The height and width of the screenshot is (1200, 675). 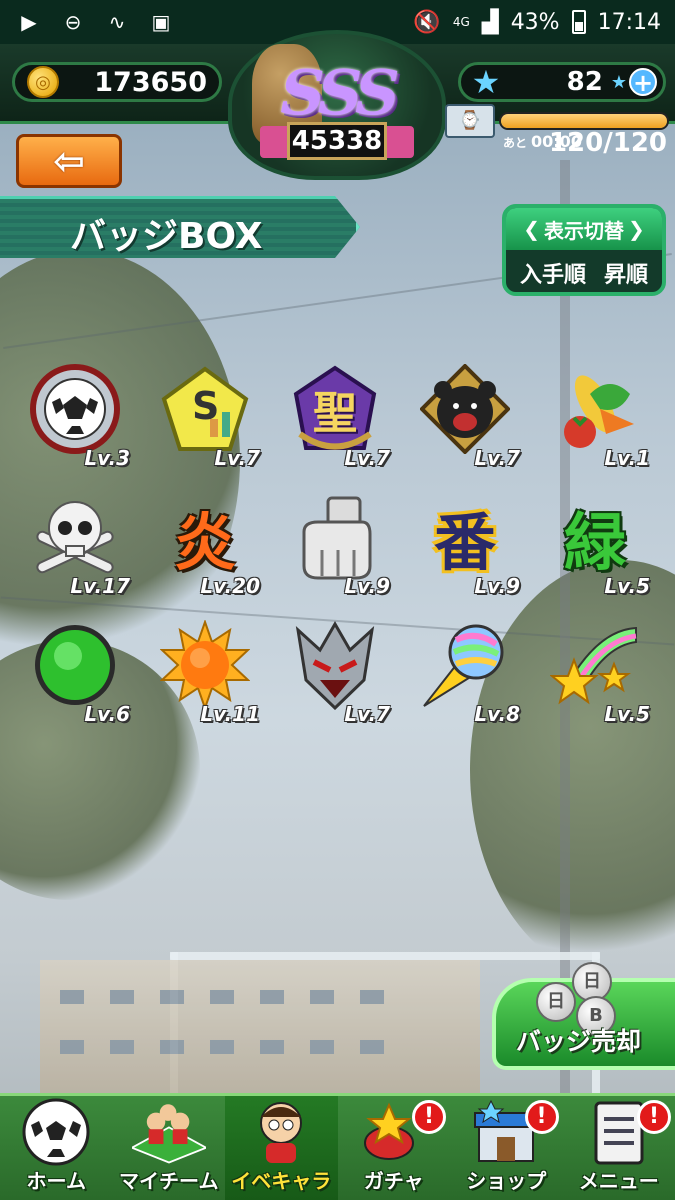 I want to click on badge-item: 聖 Lv.7, so click(x=335, y=415).